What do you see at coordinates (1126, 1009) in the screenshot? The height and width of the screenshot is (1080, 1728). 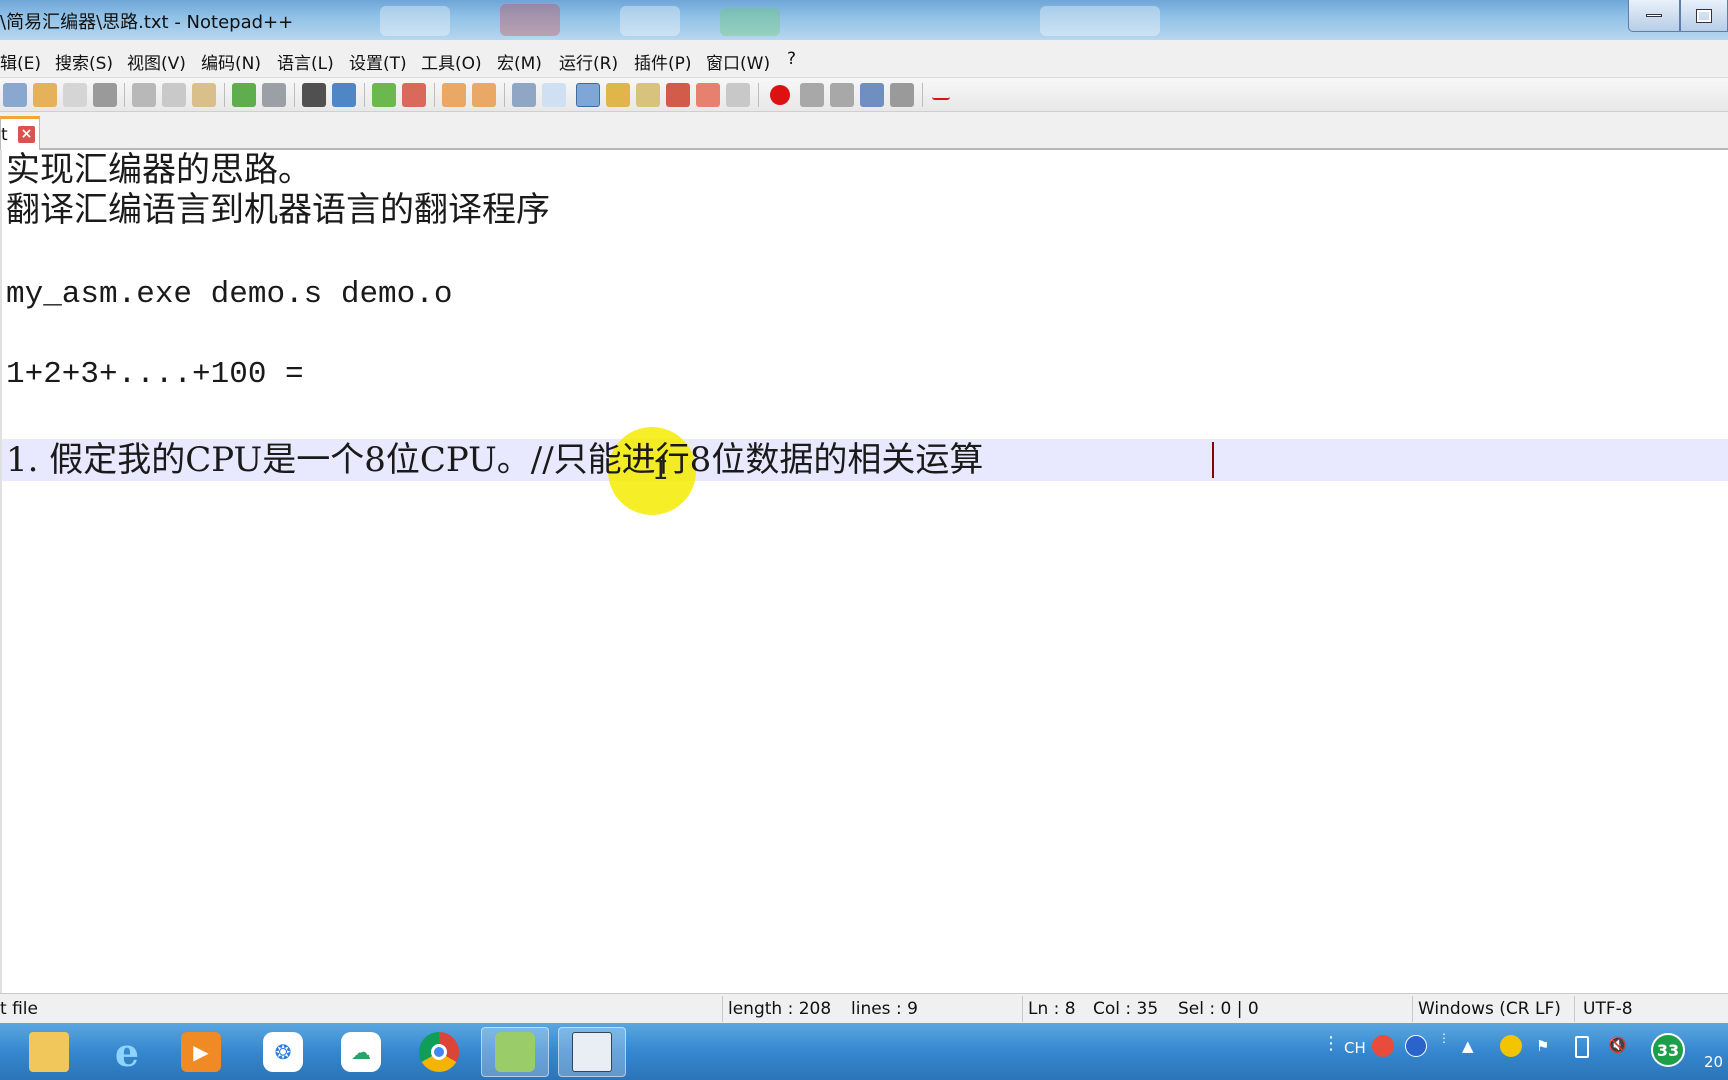 I see `status-column: Col : 35` at bounding box center [1126, 1009].